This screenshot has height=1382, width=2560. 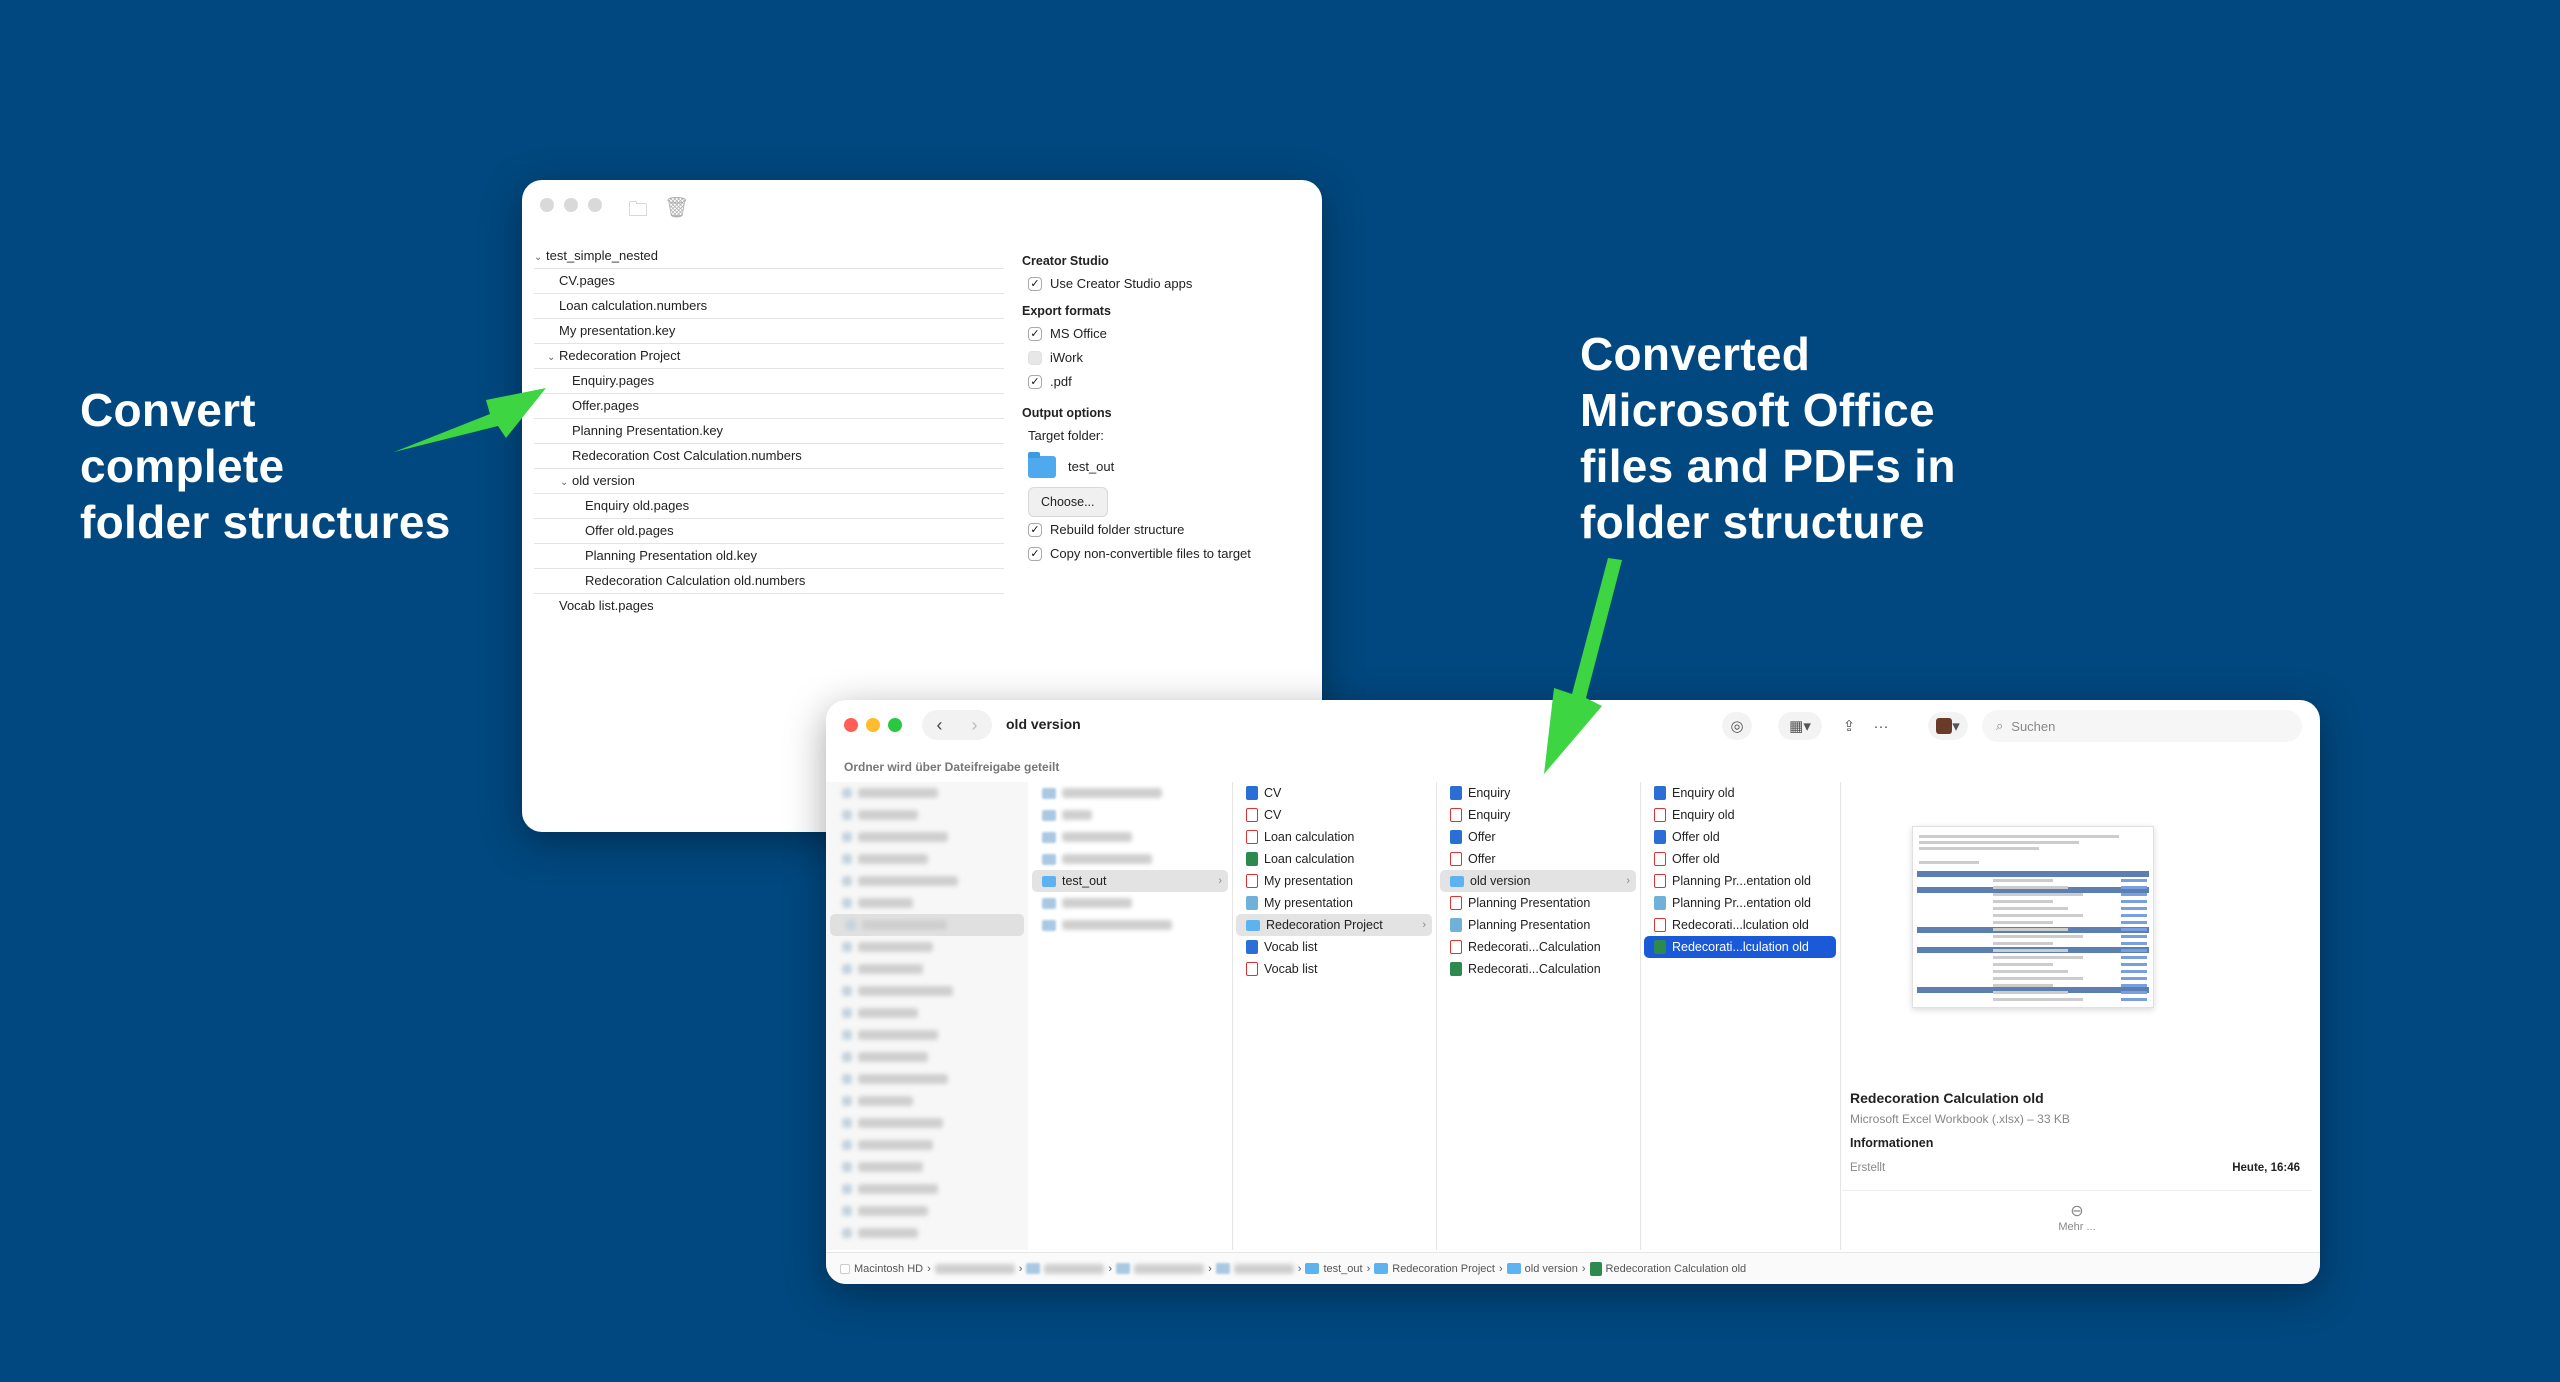 What do you see at coordinates (1136, 554) in the screenshot?
I see `copy-nonconvertible-checkbox: ✓ Copy non-convertible files to target` at bounding box center [1136, 554].